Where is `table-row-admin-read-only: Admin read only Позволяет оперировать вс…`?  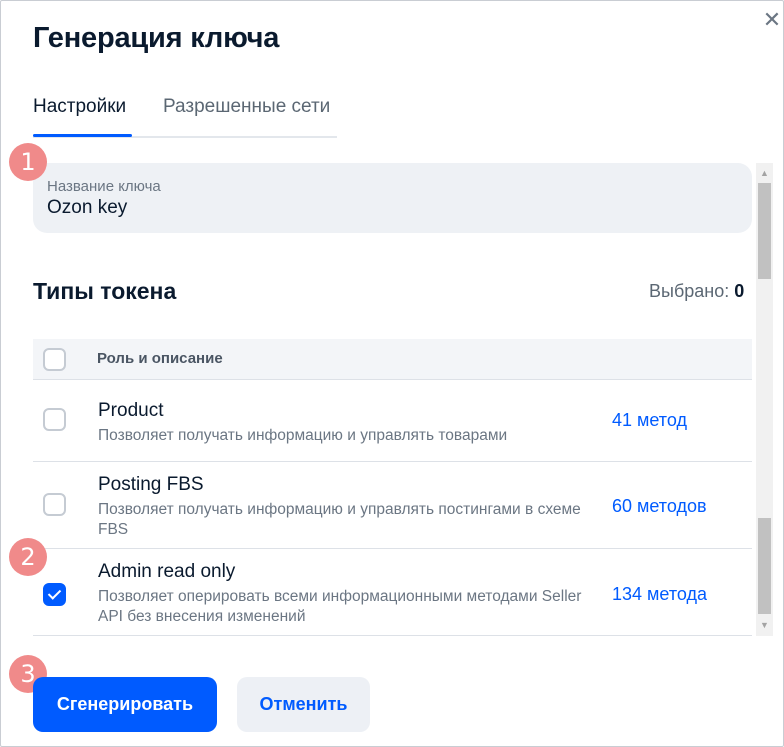
table-row-admin-read-only: Admin read only Позволяет оперировать вс… is located at coordinates (392, 592).